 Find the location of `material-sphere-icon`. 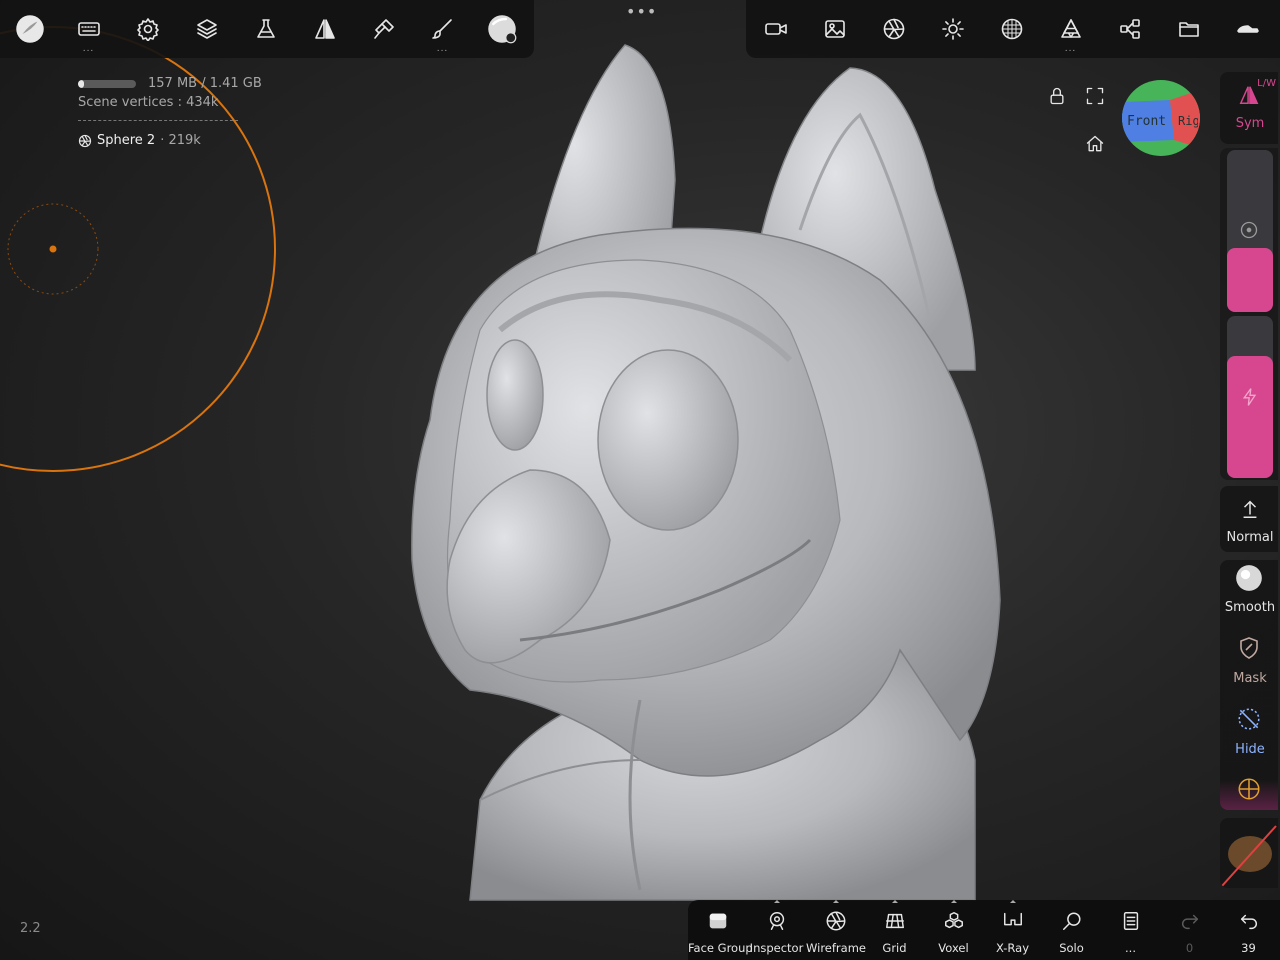

material-sphere-icon is located at coordinates (501, 29).